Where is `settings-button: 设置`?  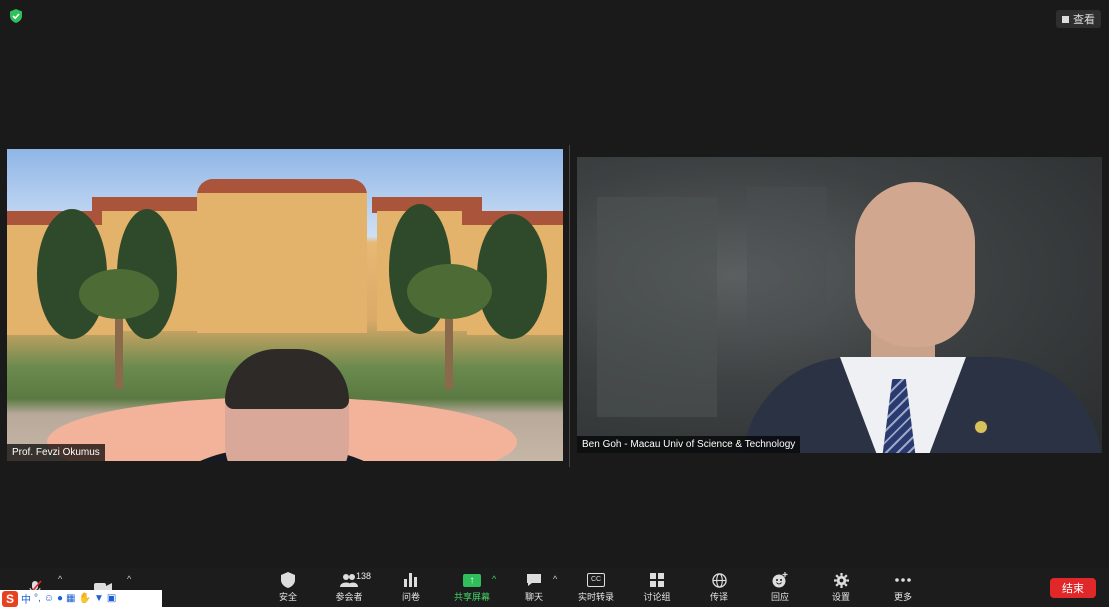
settings-button: 设置 is located at coordinates (841, 587).